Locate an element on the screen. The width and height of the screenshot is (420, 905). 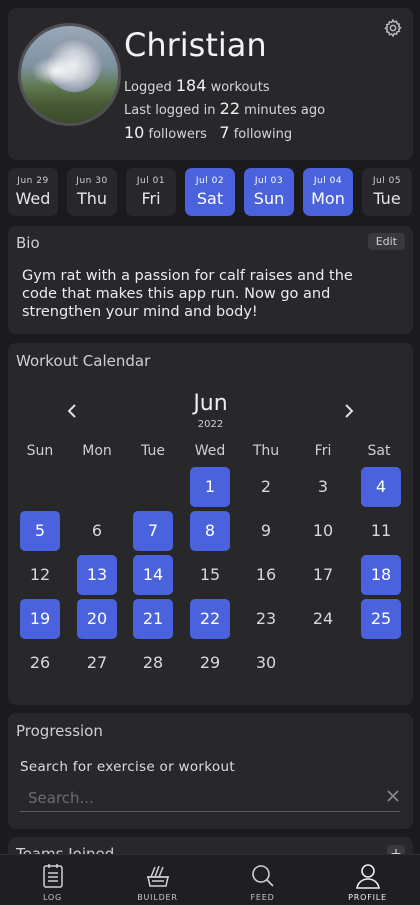
day-chip: Jun 30 Thu is located at coordinates (92, 192).